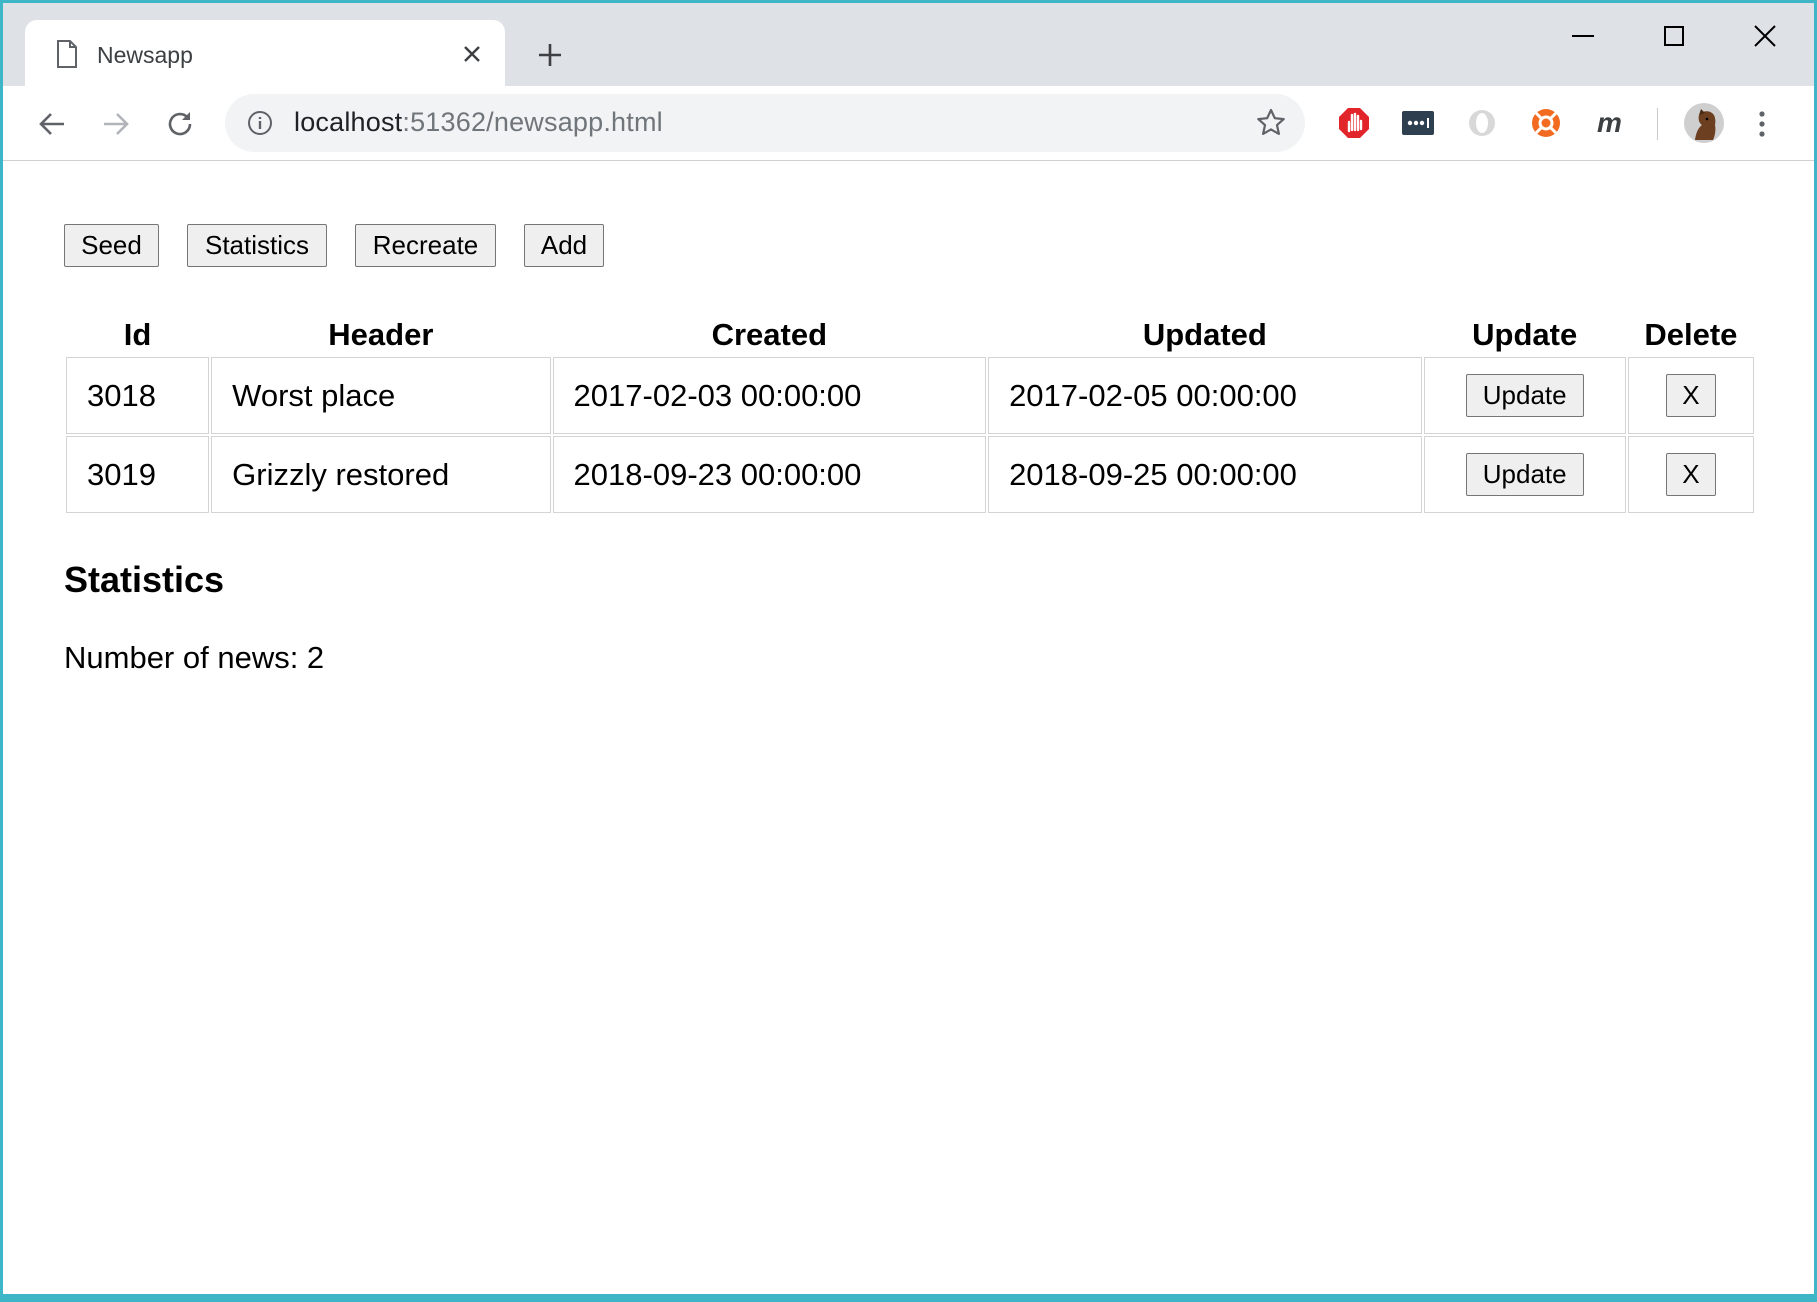  I want to click on cell-id: 3019, so click(138, 474).